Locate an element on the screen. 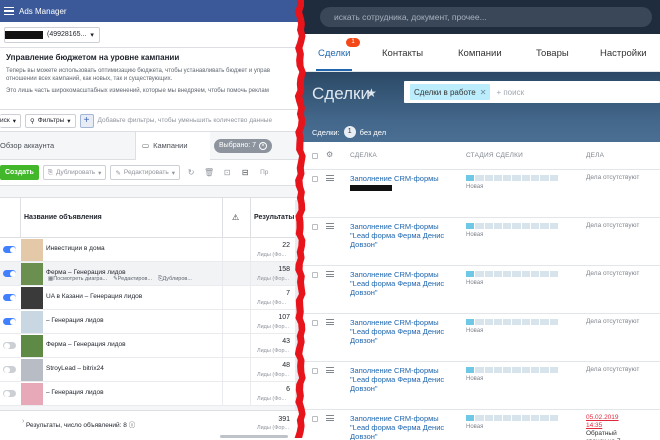 This screenshot has height=440, width=660. horizontal-scrollbar is located at coordinates (254, 436).